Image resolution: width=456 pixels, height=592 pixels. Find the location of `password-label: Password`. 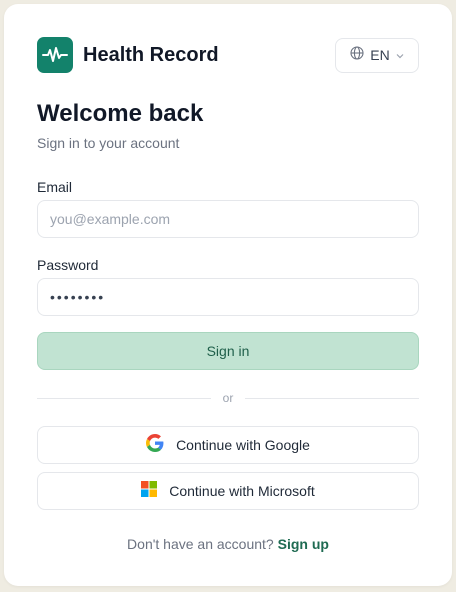

password-label: Password is located at coordinates (68, 265).